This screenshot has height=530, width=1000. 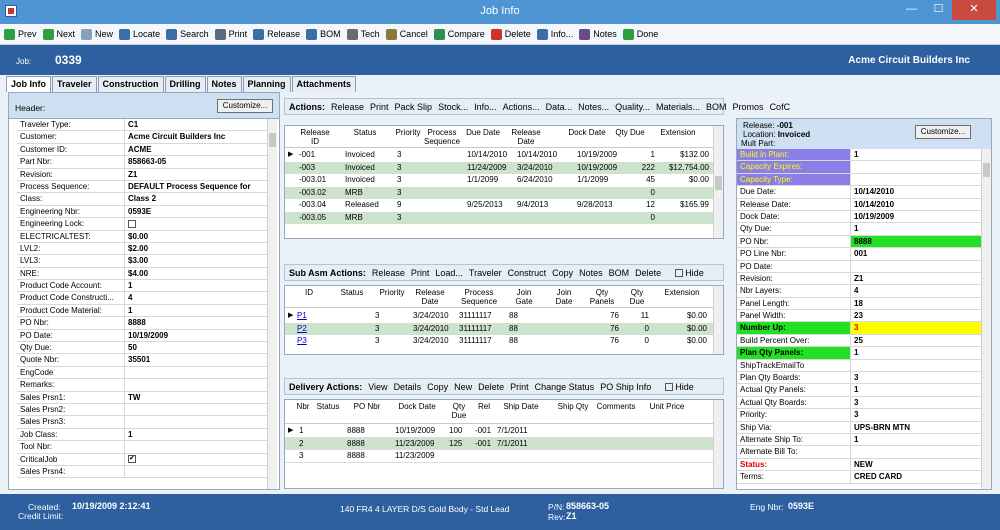 What do you see at coordinates (97, 34) in the screenshot?
I see `toolbar-new-button: New` at bounding box center [97, 34].